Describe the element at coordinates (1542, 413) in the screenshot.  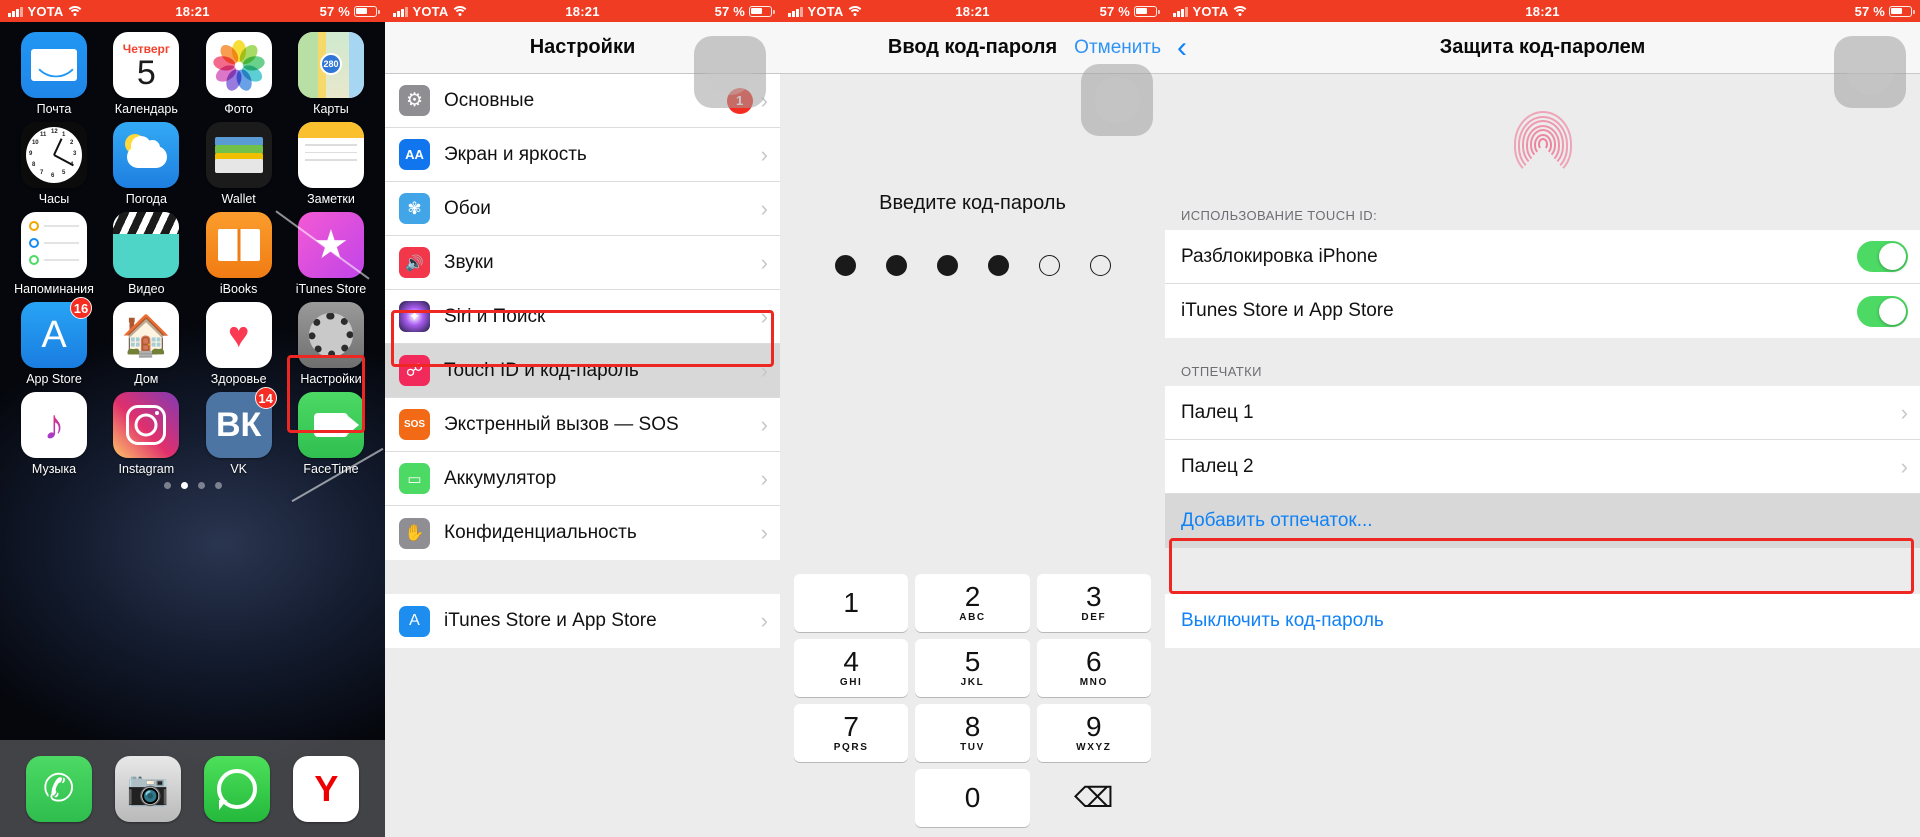
I see `fingerprint-row-1: Палец 1 ›` at that location.